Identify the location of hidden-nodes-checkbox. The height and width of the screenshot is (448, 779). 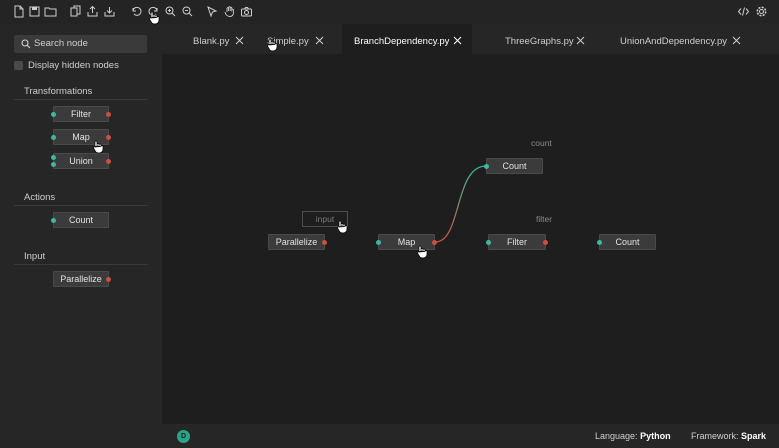
(18, 65).